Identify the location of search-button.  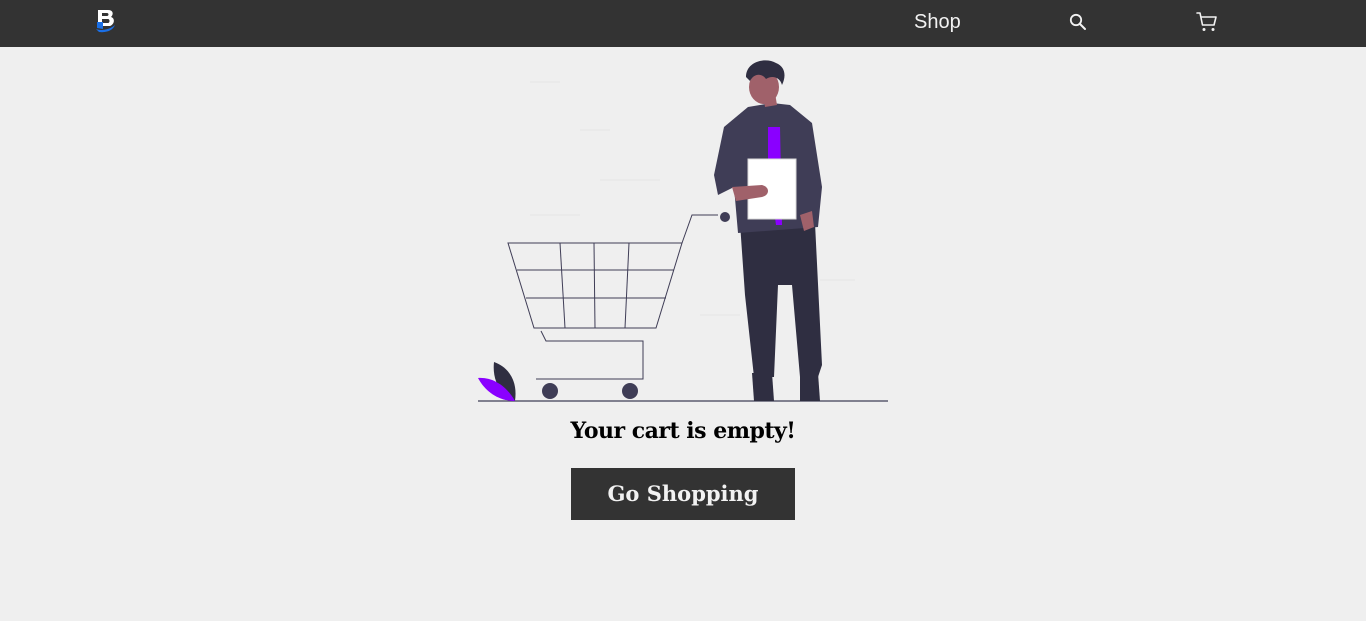
(1078, 22).